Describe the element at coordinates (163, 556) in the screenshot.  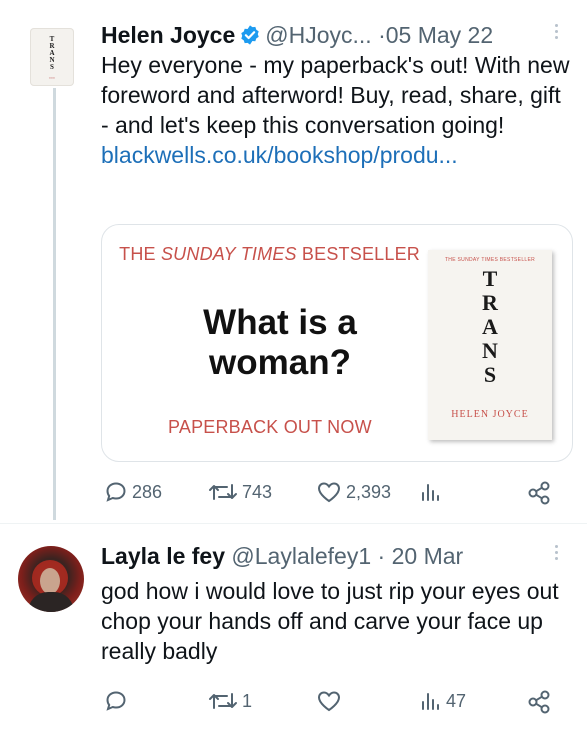
I see `display-name: Layla le fey` at that location.